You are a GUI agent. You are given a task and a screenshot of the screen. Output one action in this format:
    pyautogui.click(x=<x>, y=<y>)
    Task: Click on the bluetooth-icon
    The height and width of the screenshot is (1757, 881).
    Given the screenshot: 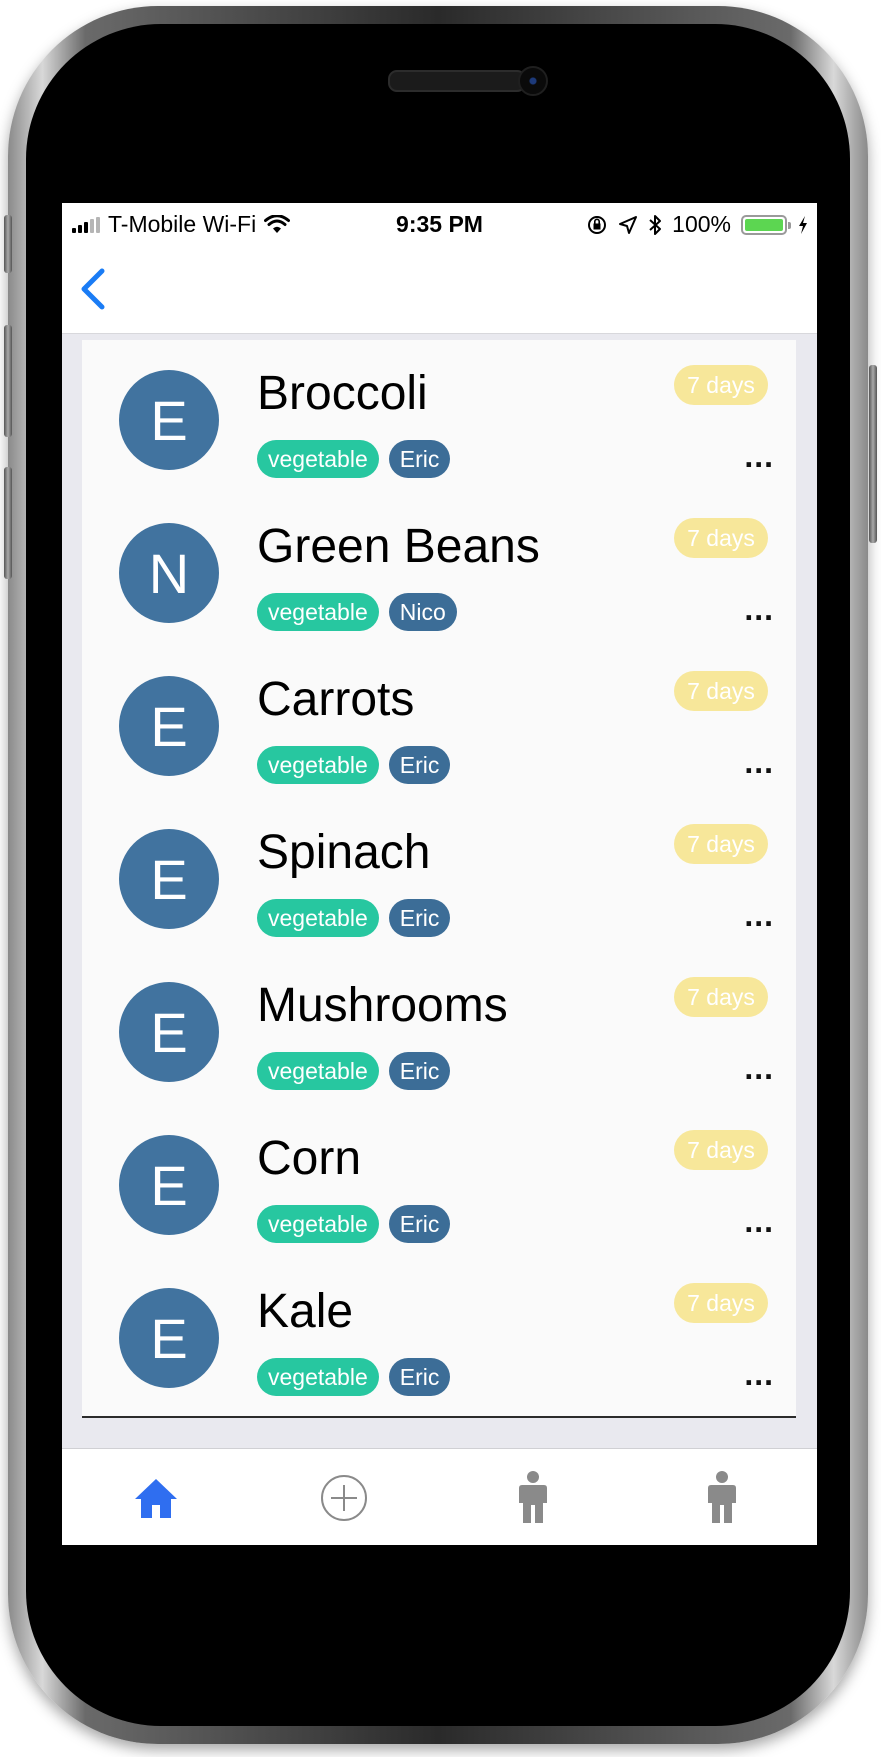 What is the action you would take?
    pyautogui.click(x=655, y=224)
    